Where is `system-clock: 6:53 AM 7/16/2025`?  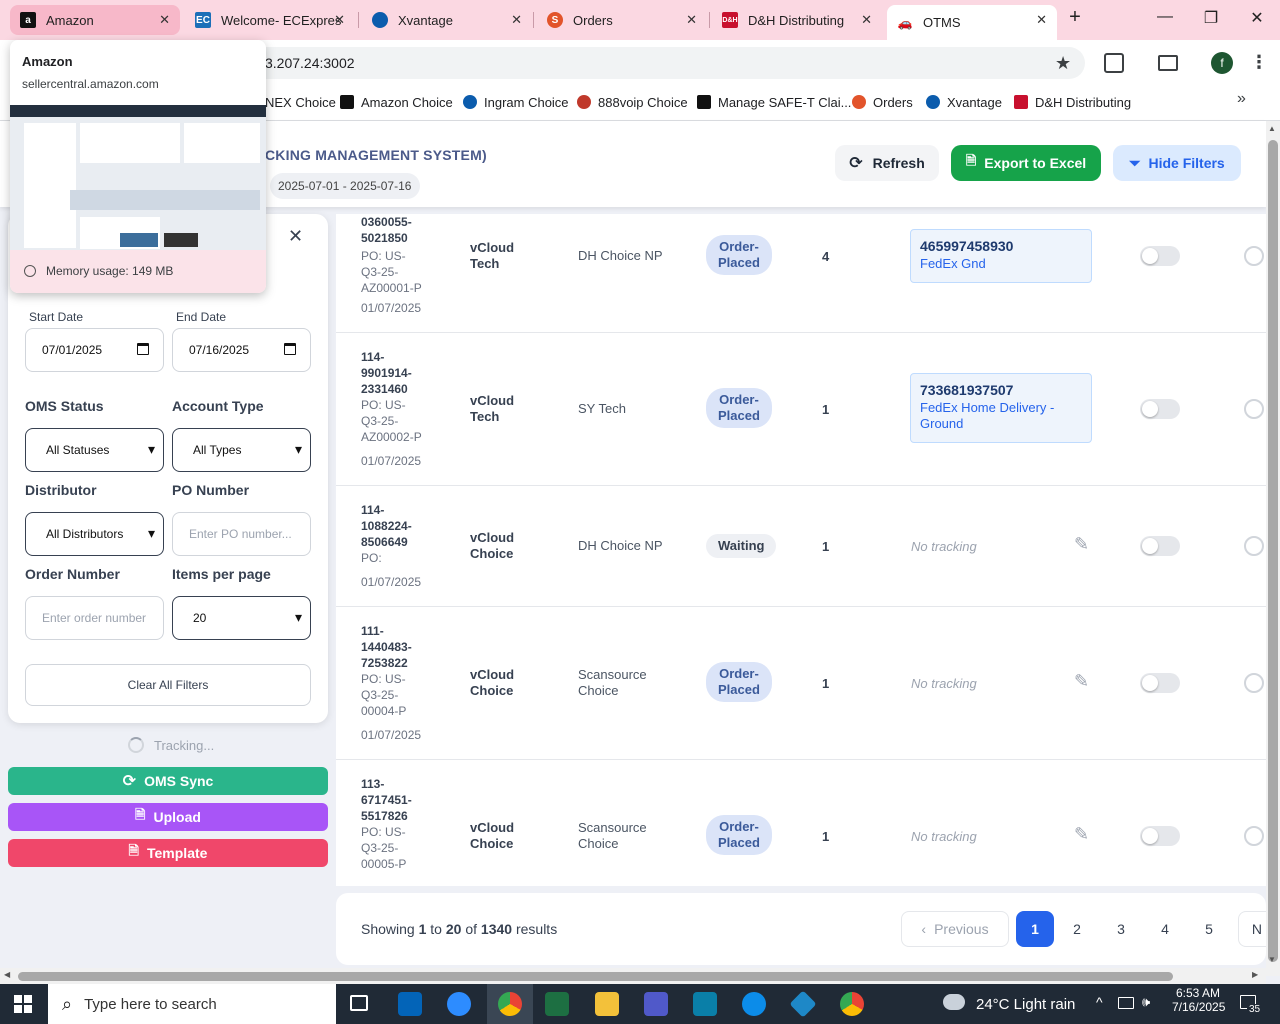
system-clock: 6:53 AM 7/16/2025 is located at coordinates (1198, 1000).